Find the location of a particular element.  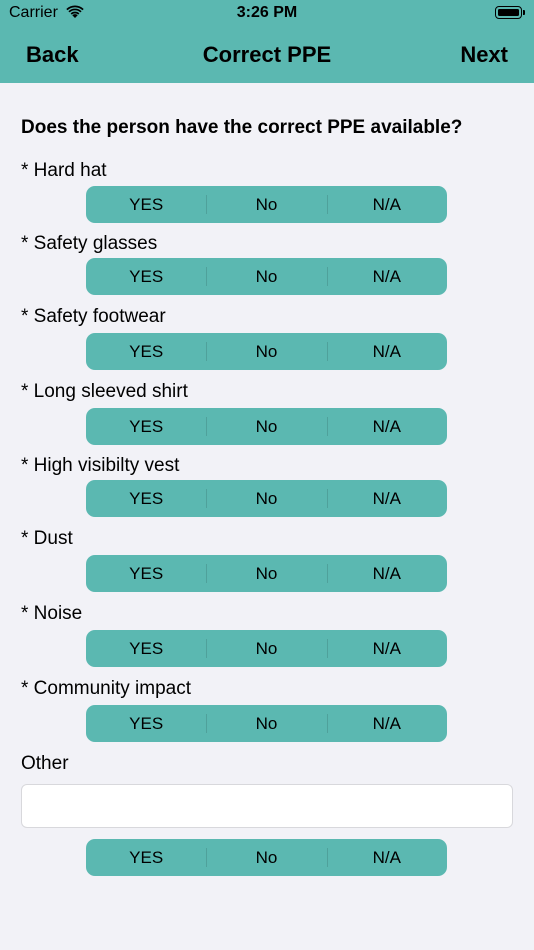

segmented-control-other: YES No N/A is located at coordinates (266, 857).